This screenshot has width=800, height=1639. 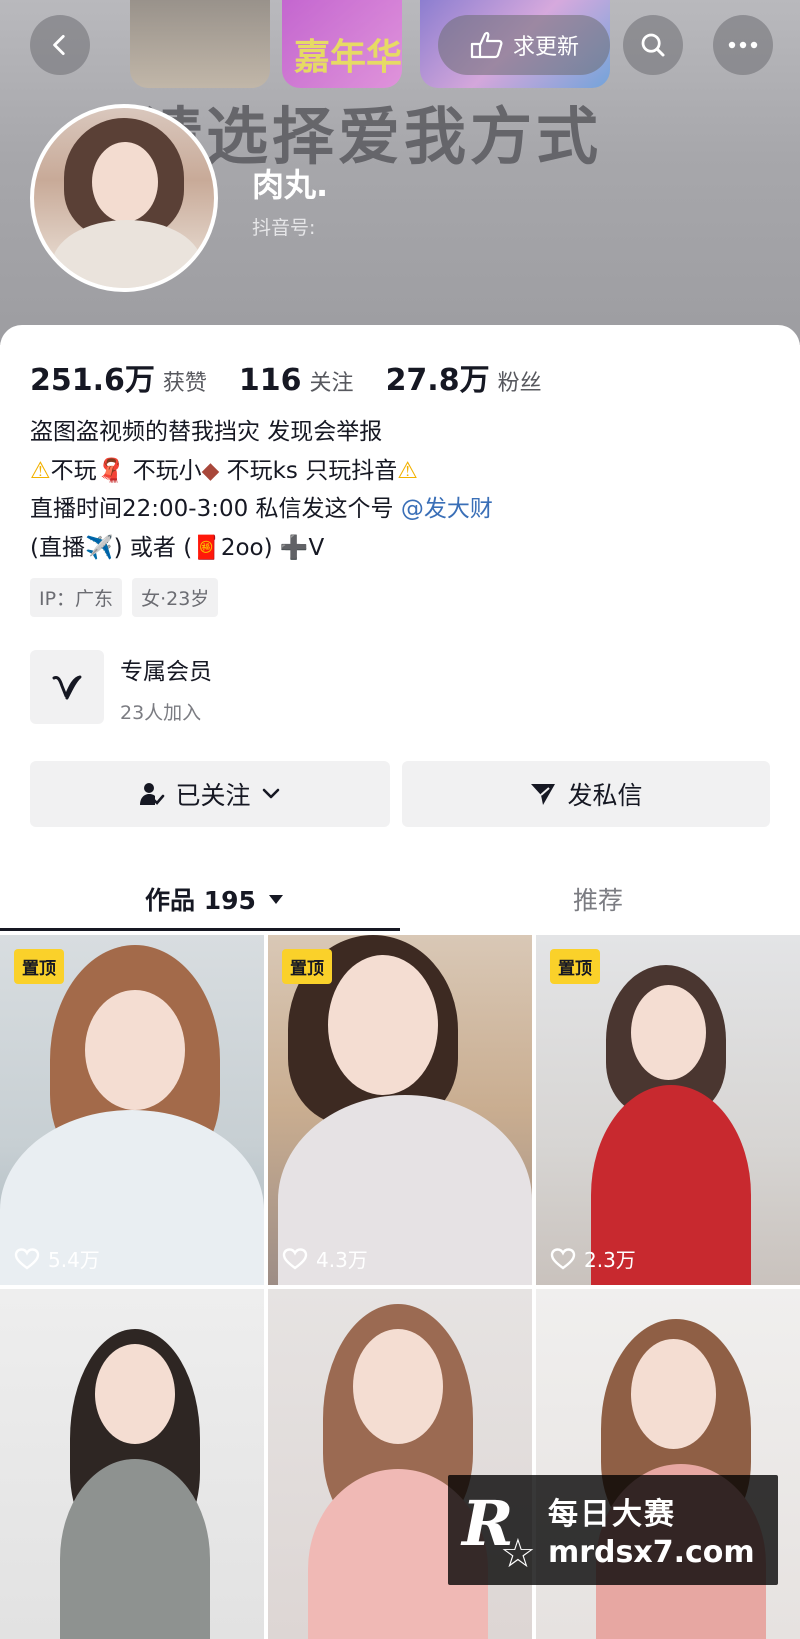 What do you see at coordinates (486, 45) in the screenshot?
I see `hand-point-icon` at bounding box center [486, 45].